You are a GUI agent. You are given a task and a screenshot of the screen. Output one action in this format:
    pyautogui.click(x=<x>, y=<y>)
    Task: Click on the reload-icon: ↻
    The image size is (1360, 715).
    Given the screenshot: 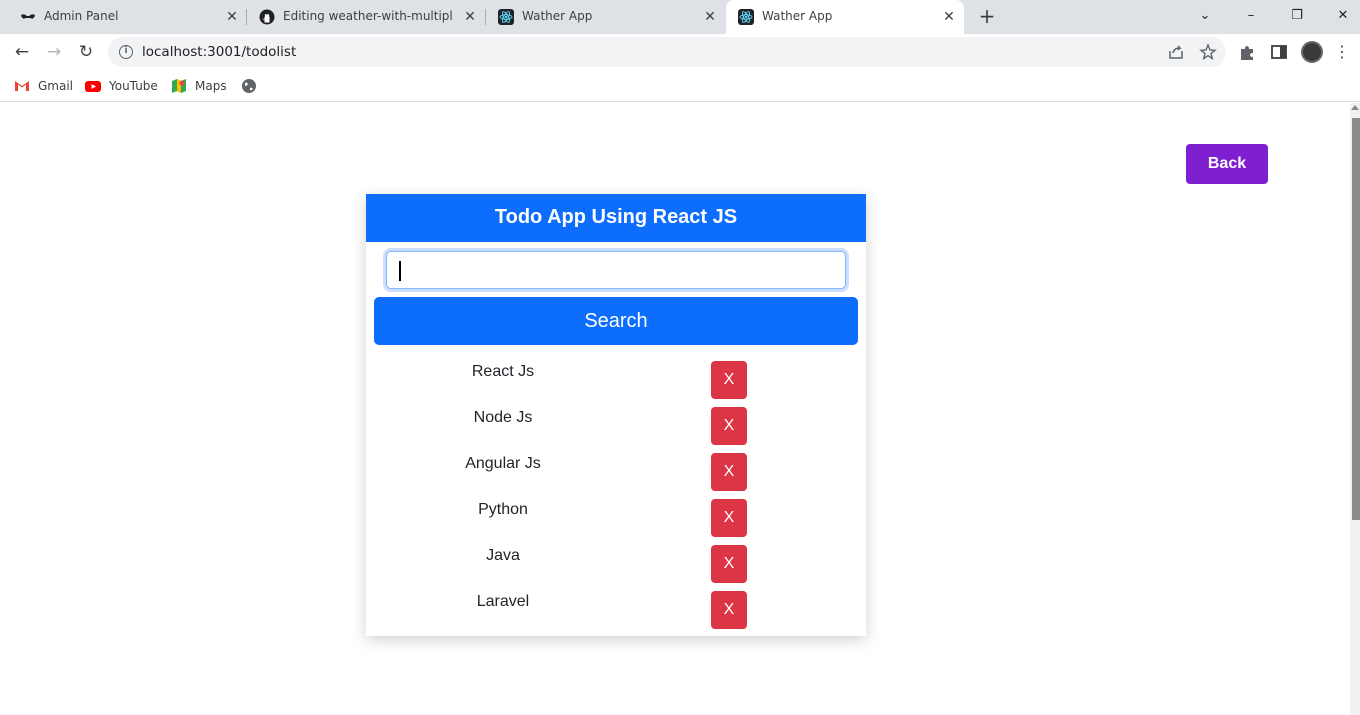 What is the action you would take?
    pyautogui.click(x=86, y=52)
    